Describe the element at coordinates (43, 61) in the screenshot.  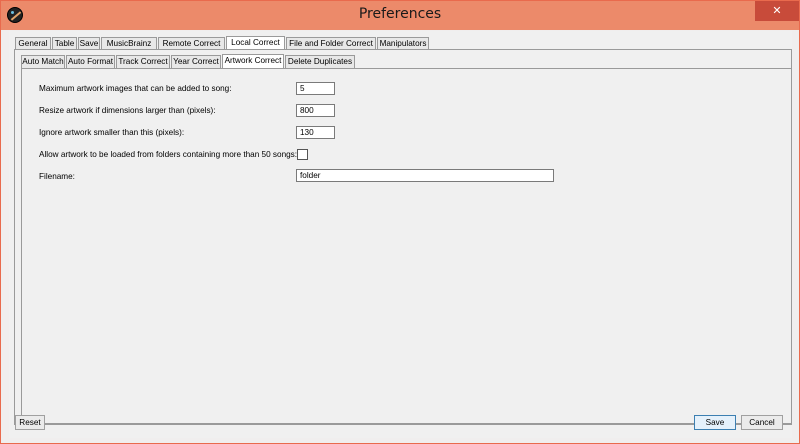
I see `tab-auto-match: Auto Match` at that location.